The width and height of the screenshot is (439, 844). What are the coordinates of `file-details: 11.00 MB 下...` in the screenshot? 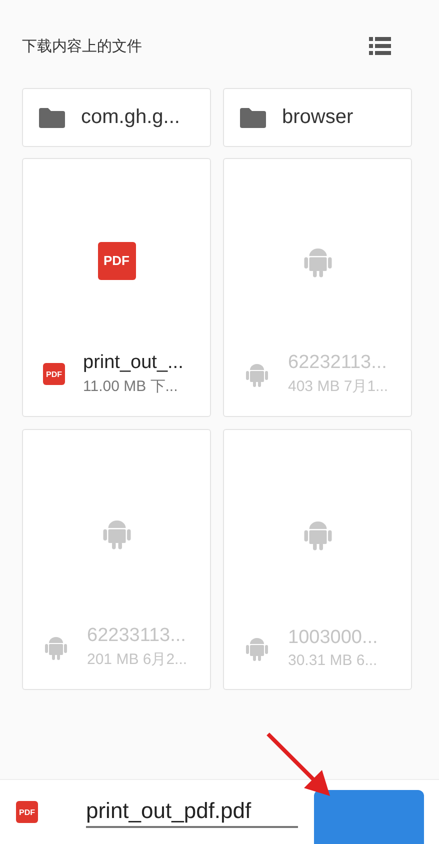 It's located at (131, 386).